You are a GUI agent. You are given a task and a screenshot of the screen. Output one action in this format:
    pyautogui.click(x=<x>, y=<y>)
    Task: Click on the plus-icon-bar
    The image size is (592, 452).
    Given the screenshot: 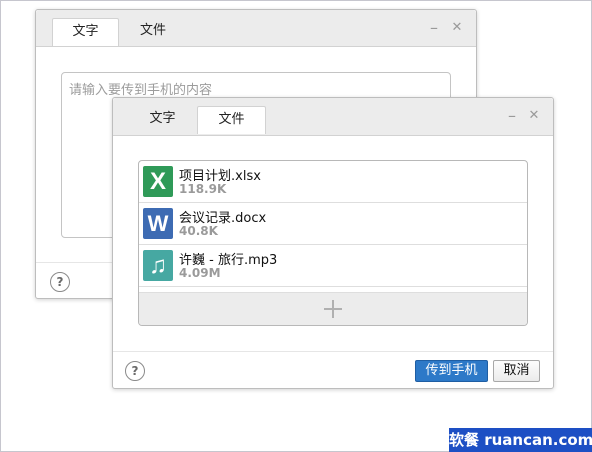 What is the action you would take?
    pyautogui.click(x=333, y=309)
    